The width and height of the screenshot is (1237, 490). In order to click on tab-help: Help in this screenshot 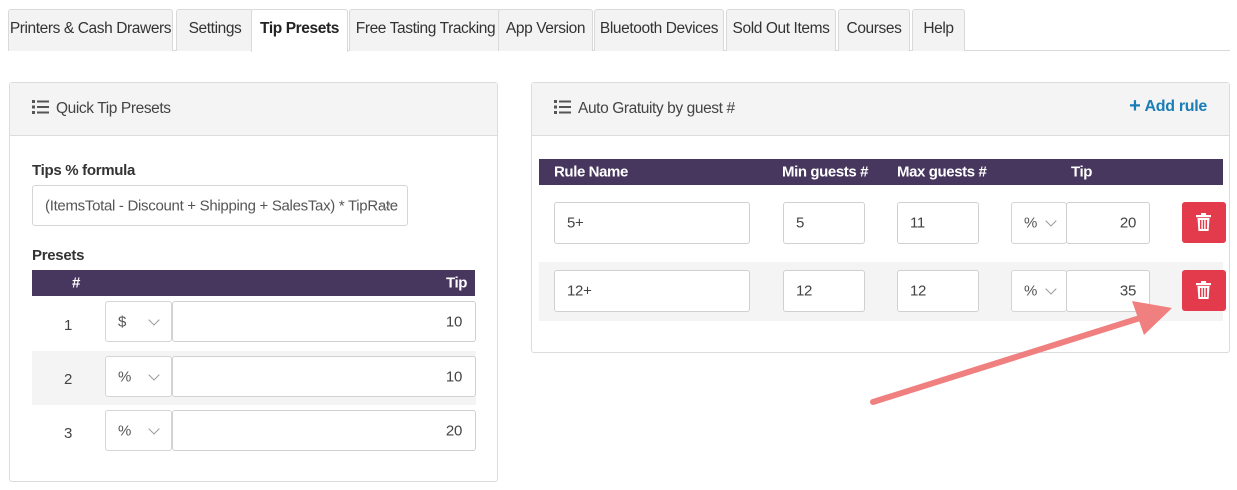, I will do `click(938, 30)`.